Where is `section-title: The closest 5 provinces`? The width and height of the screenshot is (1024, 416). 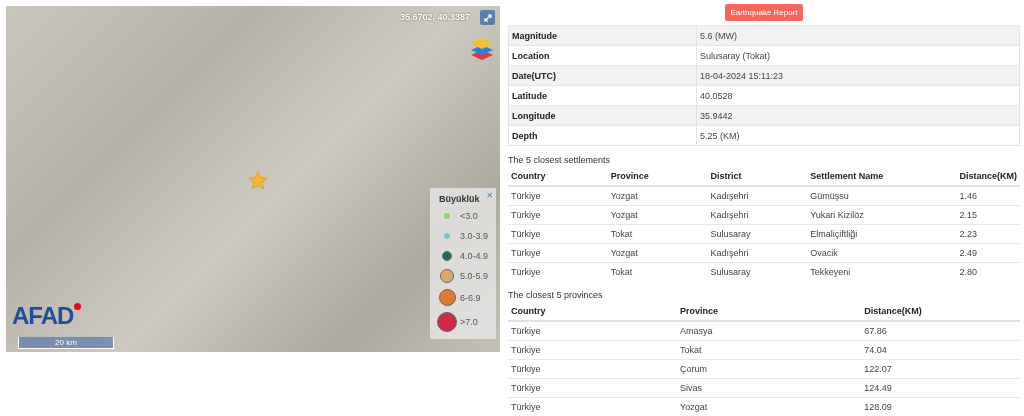
section-title: The closest 5 provinces is located at coordinates (556, 295).